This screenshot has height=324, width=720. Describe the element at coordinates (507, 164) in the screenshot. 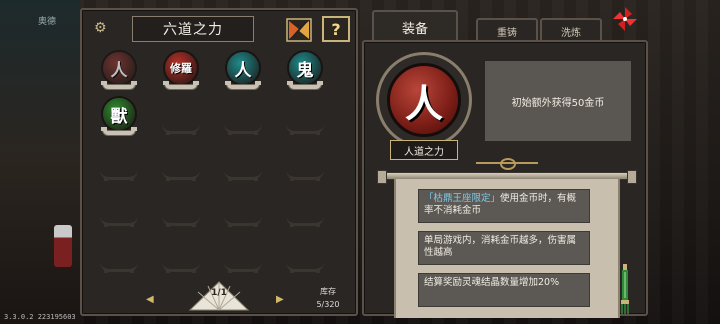

I see `divider-ornament` at that location.